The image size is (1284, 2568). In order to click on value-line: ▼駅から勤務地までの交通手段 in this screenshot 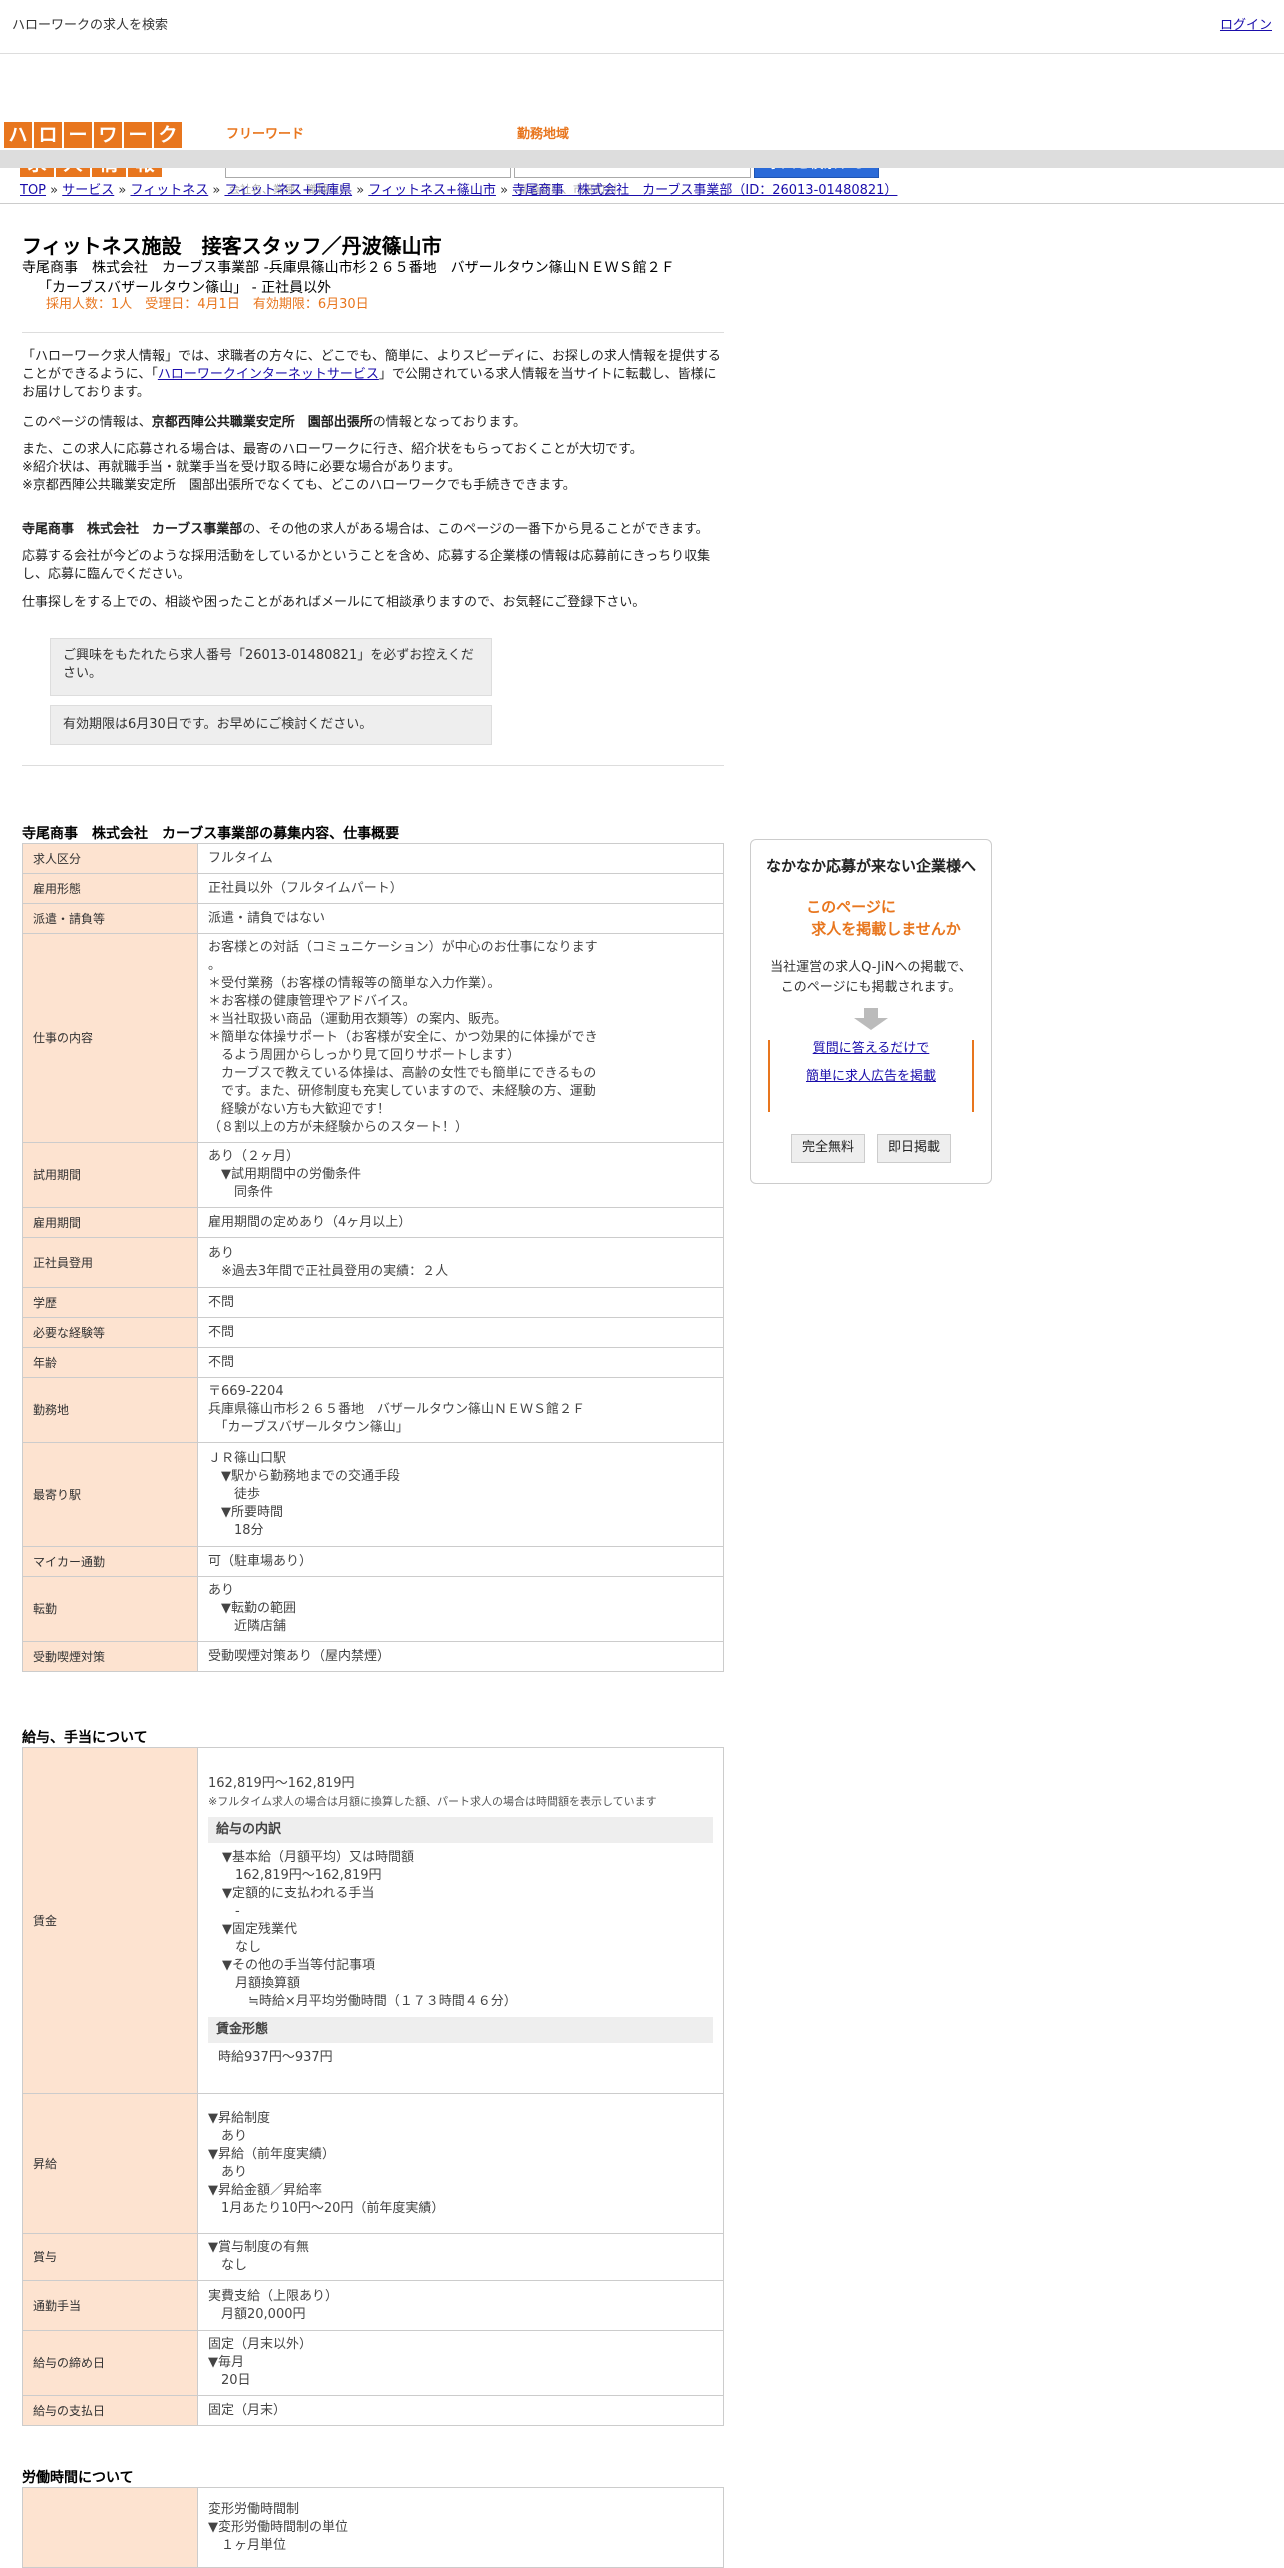, I will do `click(304, 1476)`.